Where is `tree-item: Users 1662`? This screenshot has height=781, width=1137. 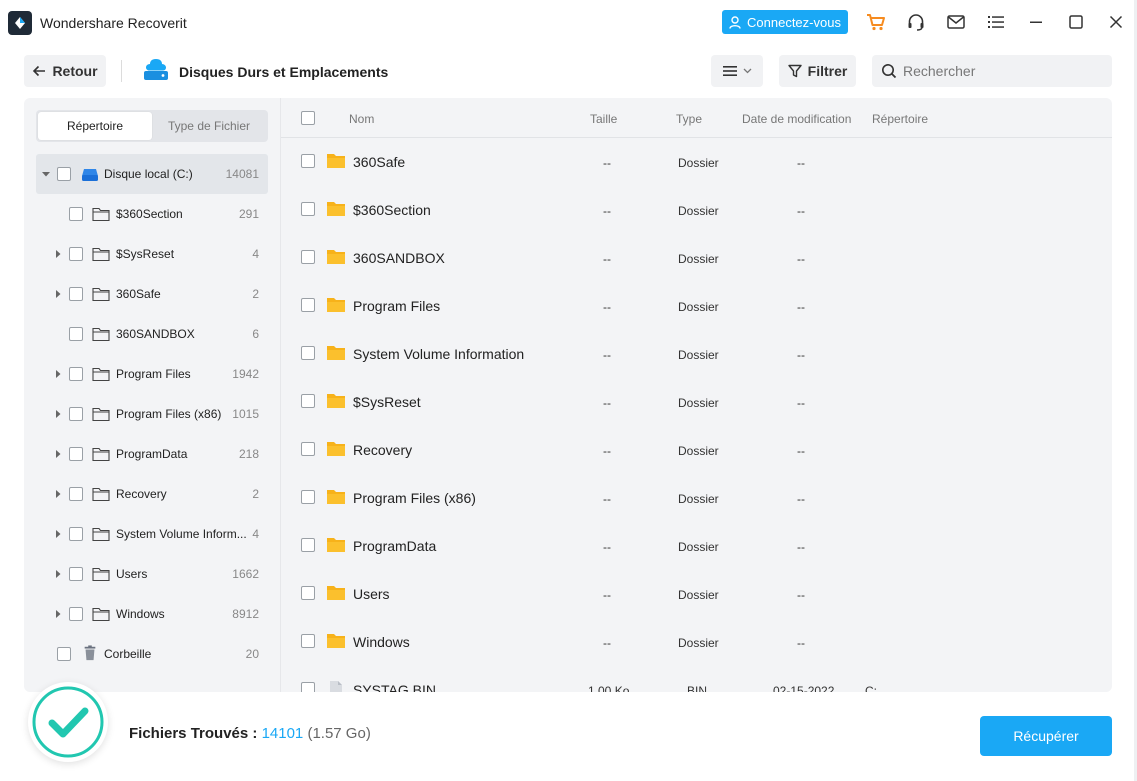 tree-item: Users 1662 is located at coordinates (152, 574).